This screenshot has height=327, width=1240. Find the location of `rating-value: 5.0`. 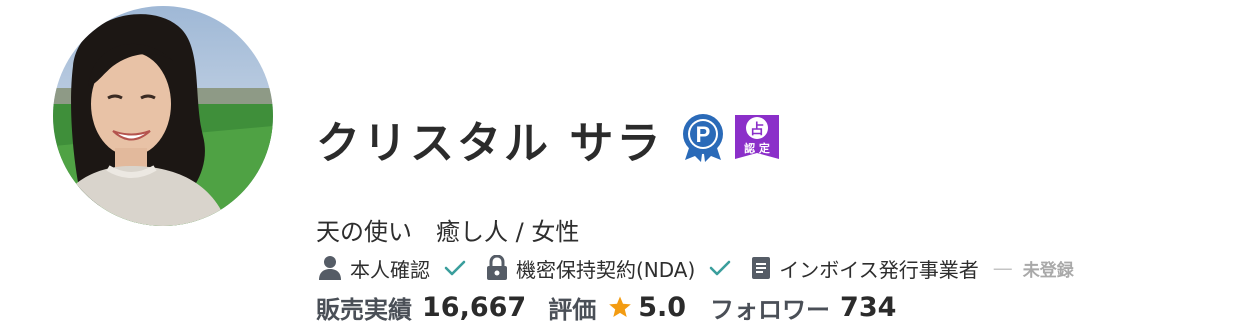

rating-value: 5.0 is located at coordinates (662, 307).